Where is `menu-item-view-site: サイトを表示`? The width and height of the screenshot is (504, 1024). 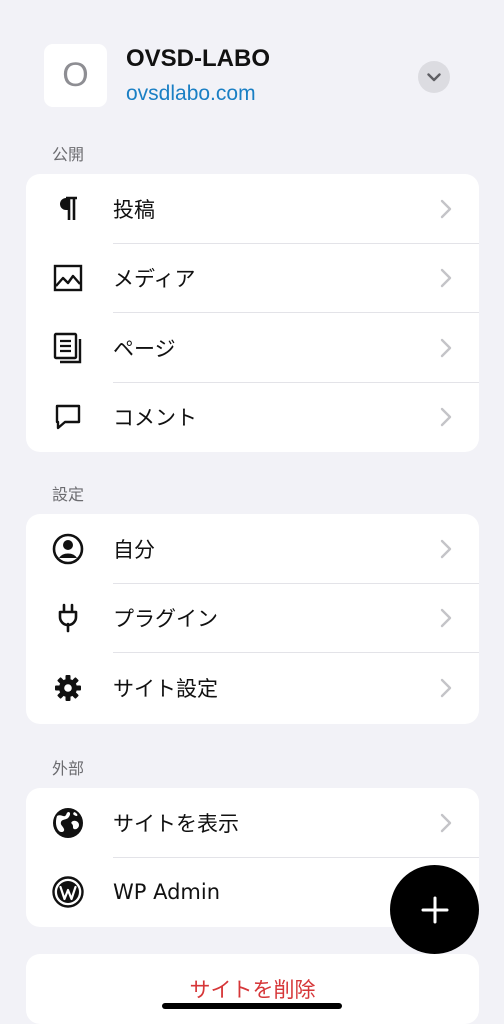 menu-item-view-site: サイトを表示 is located at coordinates (252, 823).